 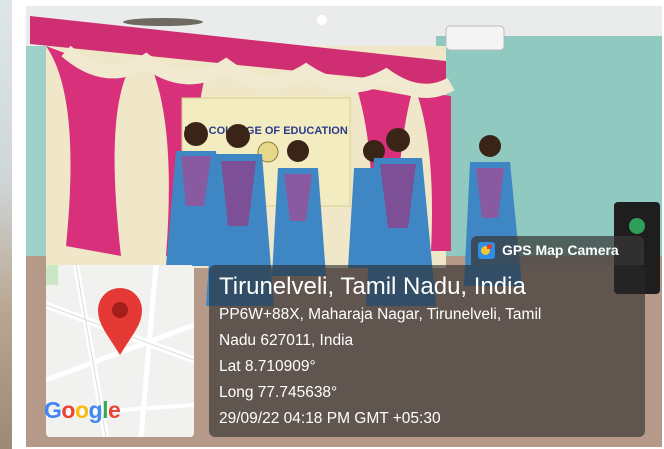 I want to click on google-letter: G, so click(x=53, y=410).